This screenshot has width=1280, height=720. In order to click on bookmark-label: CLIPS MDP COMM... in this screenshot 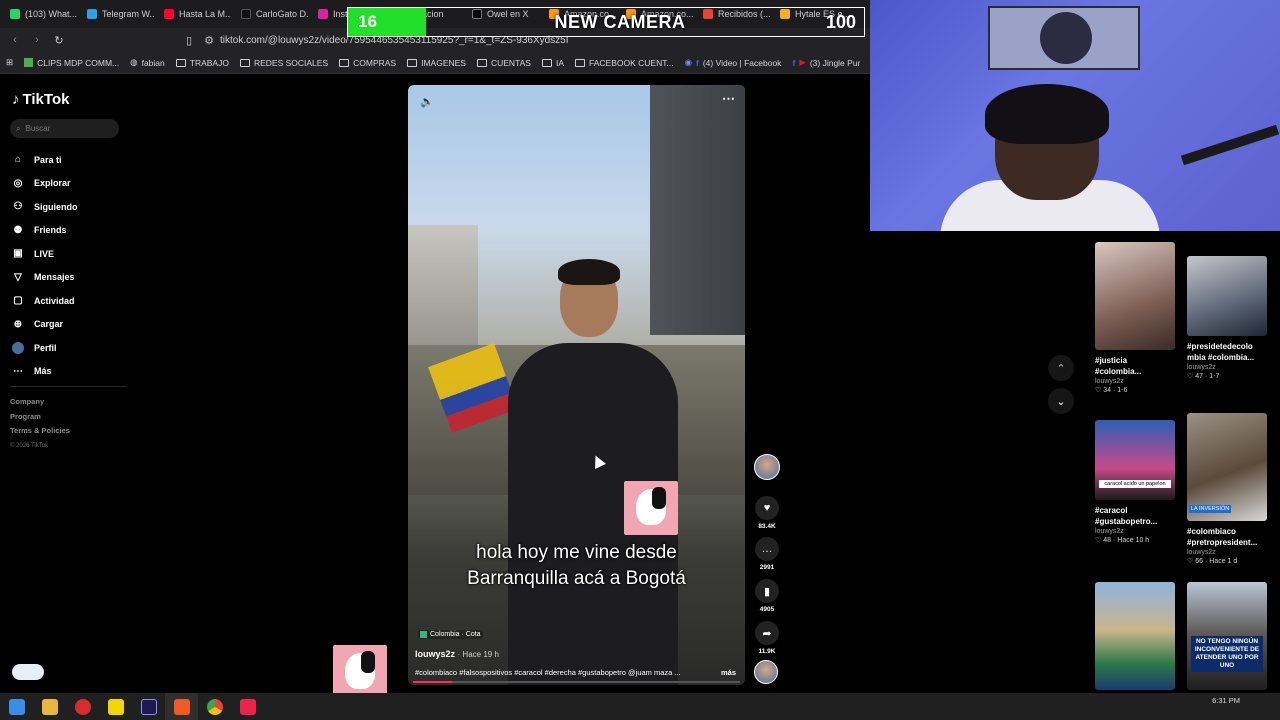, I will do `click(78, 62)`.